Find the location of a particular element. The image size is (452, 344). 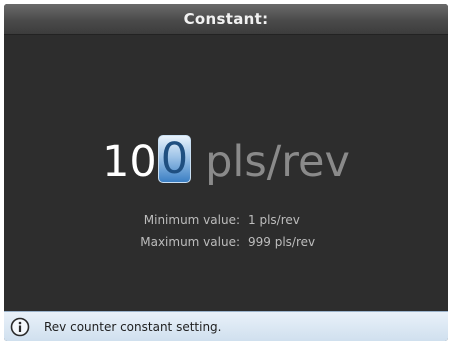

minimum-value: 1 pls/rev is located at coordinates (274, 220).